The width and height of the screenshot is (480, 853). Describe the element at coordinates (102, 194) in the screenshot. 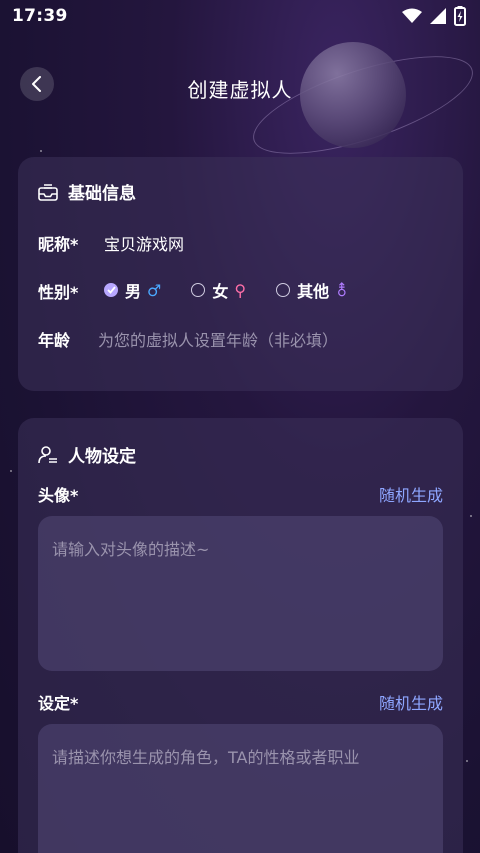

I see `section-title: 基础信息` at that location.